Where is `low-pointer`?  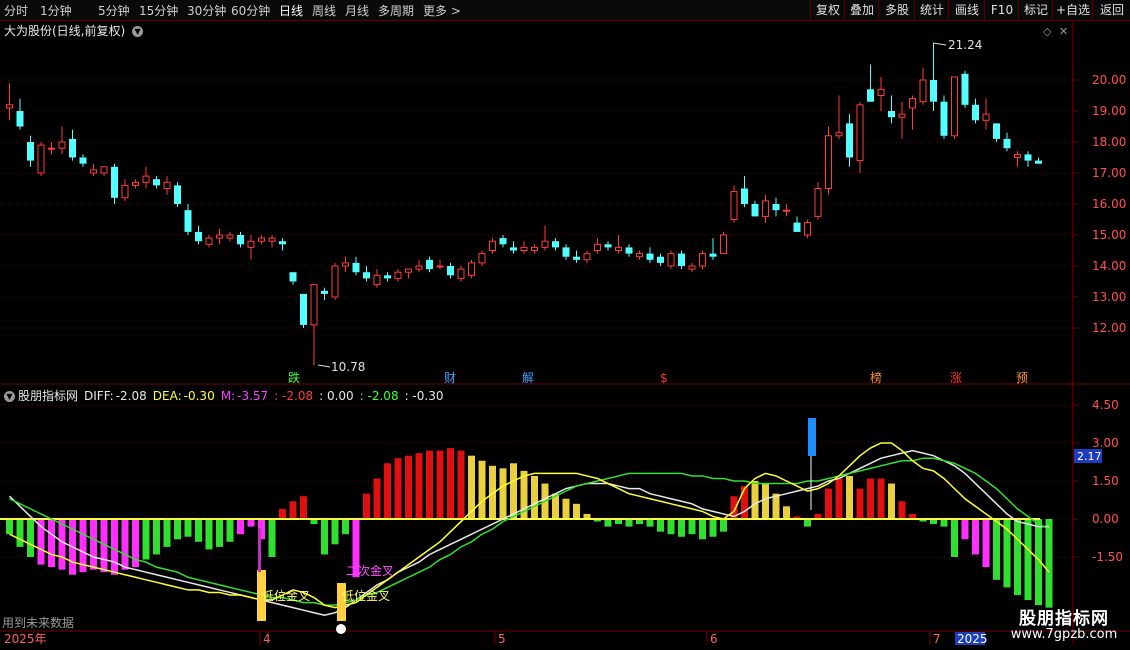 low-pointer is located at coordinates (324, 366).